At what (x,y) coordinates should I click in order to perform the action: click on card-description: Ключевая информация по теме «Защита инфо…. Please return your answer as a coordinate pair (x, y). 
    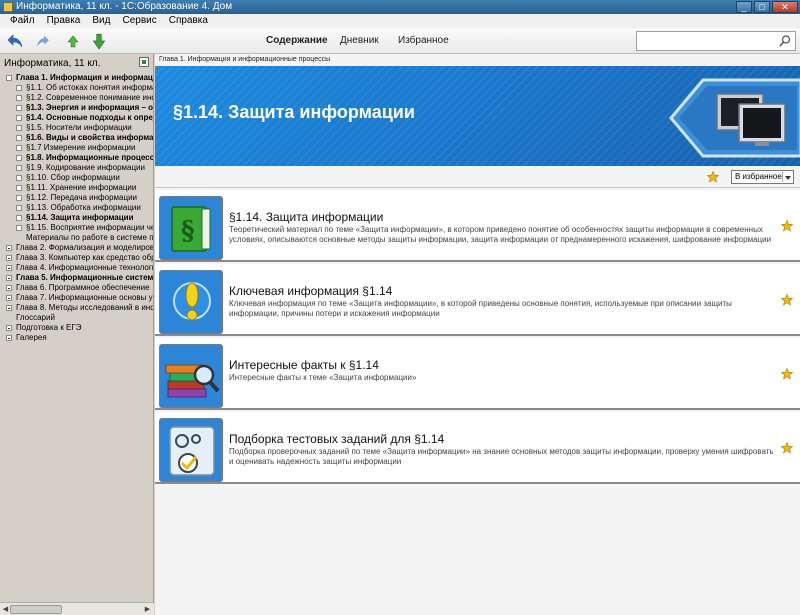
    Looking at the image, I should click on (480, 308).